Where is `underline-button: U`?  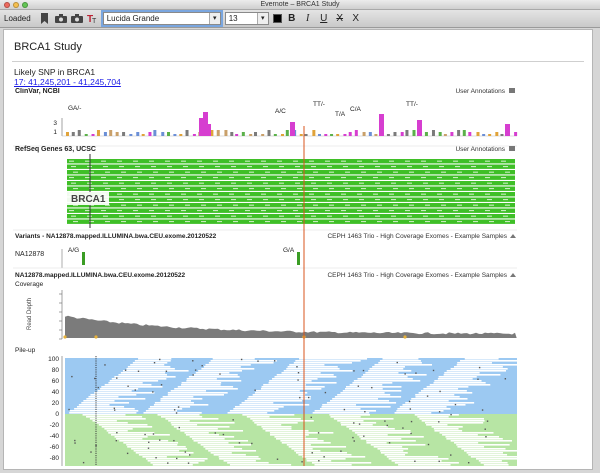 underline-button: U is located at coordinates (324, 18).